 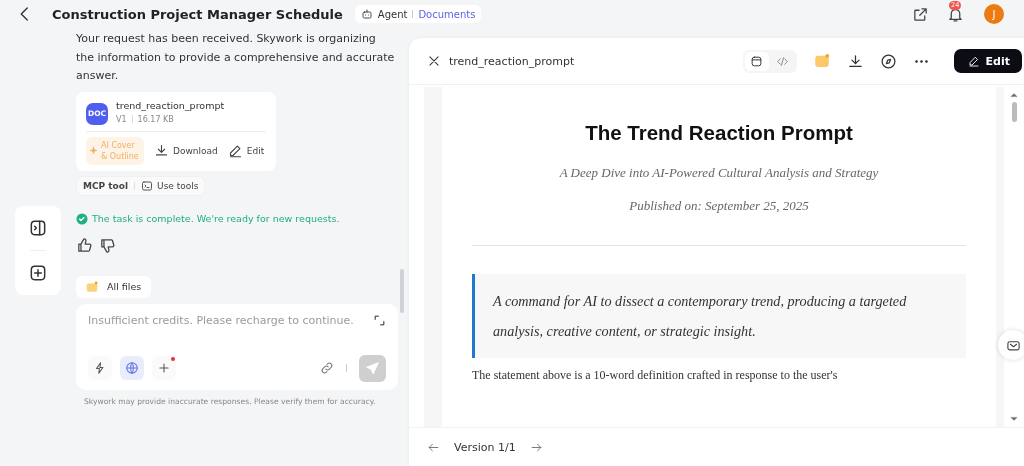 I want to click on new-chat-icon, so click(x=38, y=273).